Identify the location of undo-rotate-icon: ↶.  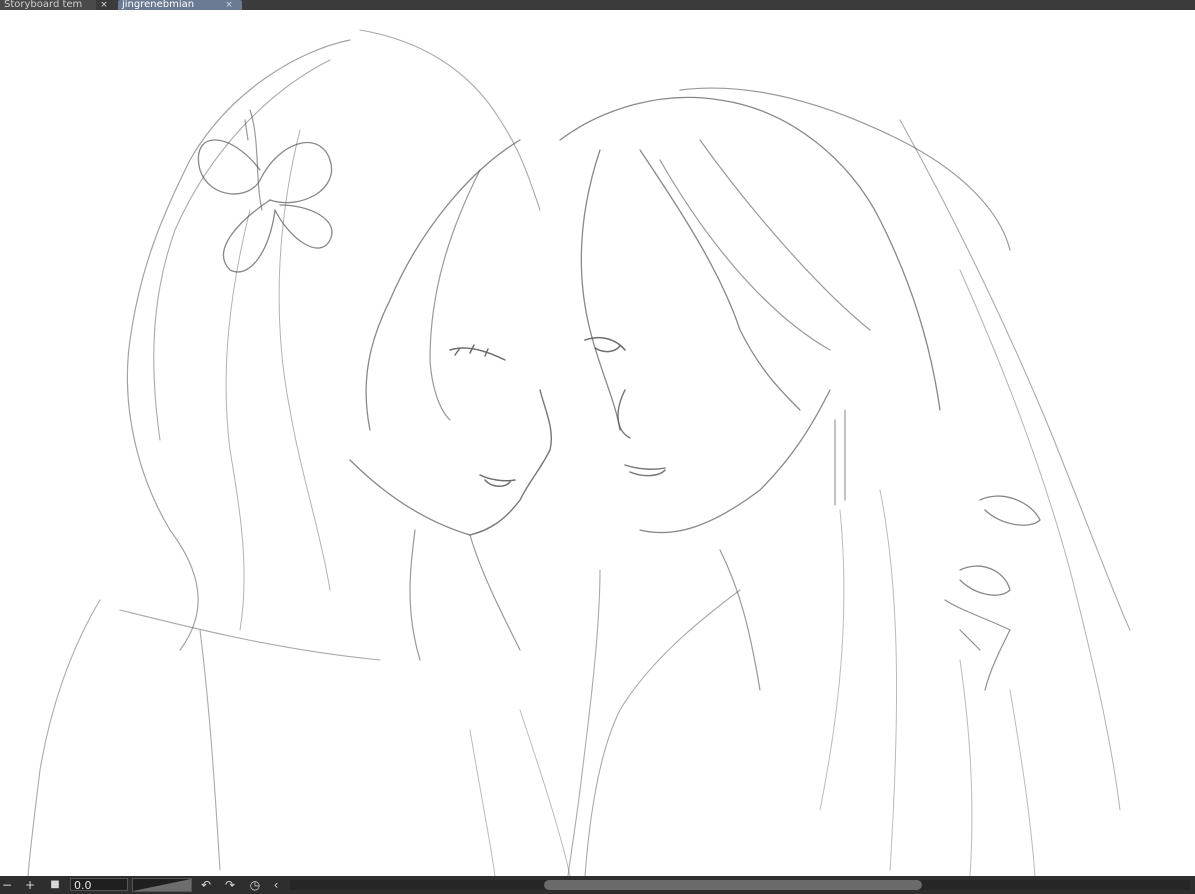
(206, 885).